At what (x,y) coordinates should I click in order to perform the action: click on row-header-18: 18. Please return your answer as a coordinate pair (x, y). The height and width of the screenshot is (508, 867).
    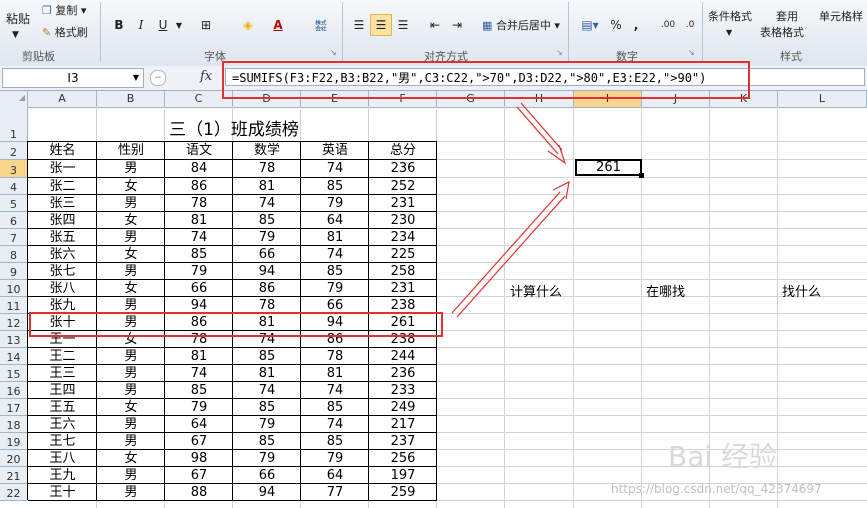
    Looking at the image, I should click on (14, 424).